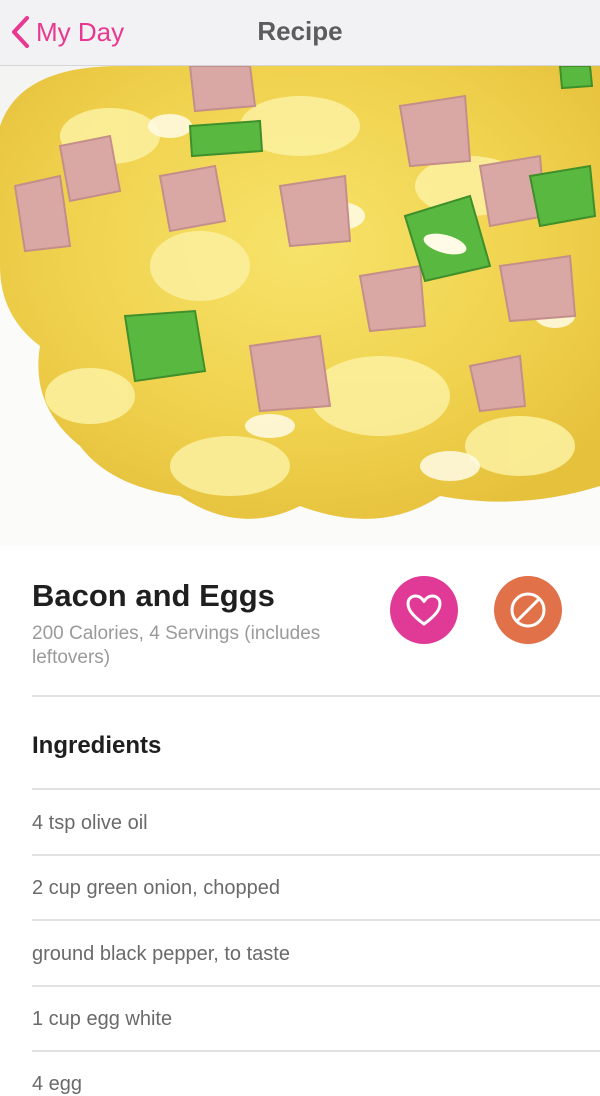 This screenshot has height=1096, width=600. Describe the element at coordinates (90, 823) in the screenshot. I see `ingredient-text: 4 tsp olive oil` at that location.